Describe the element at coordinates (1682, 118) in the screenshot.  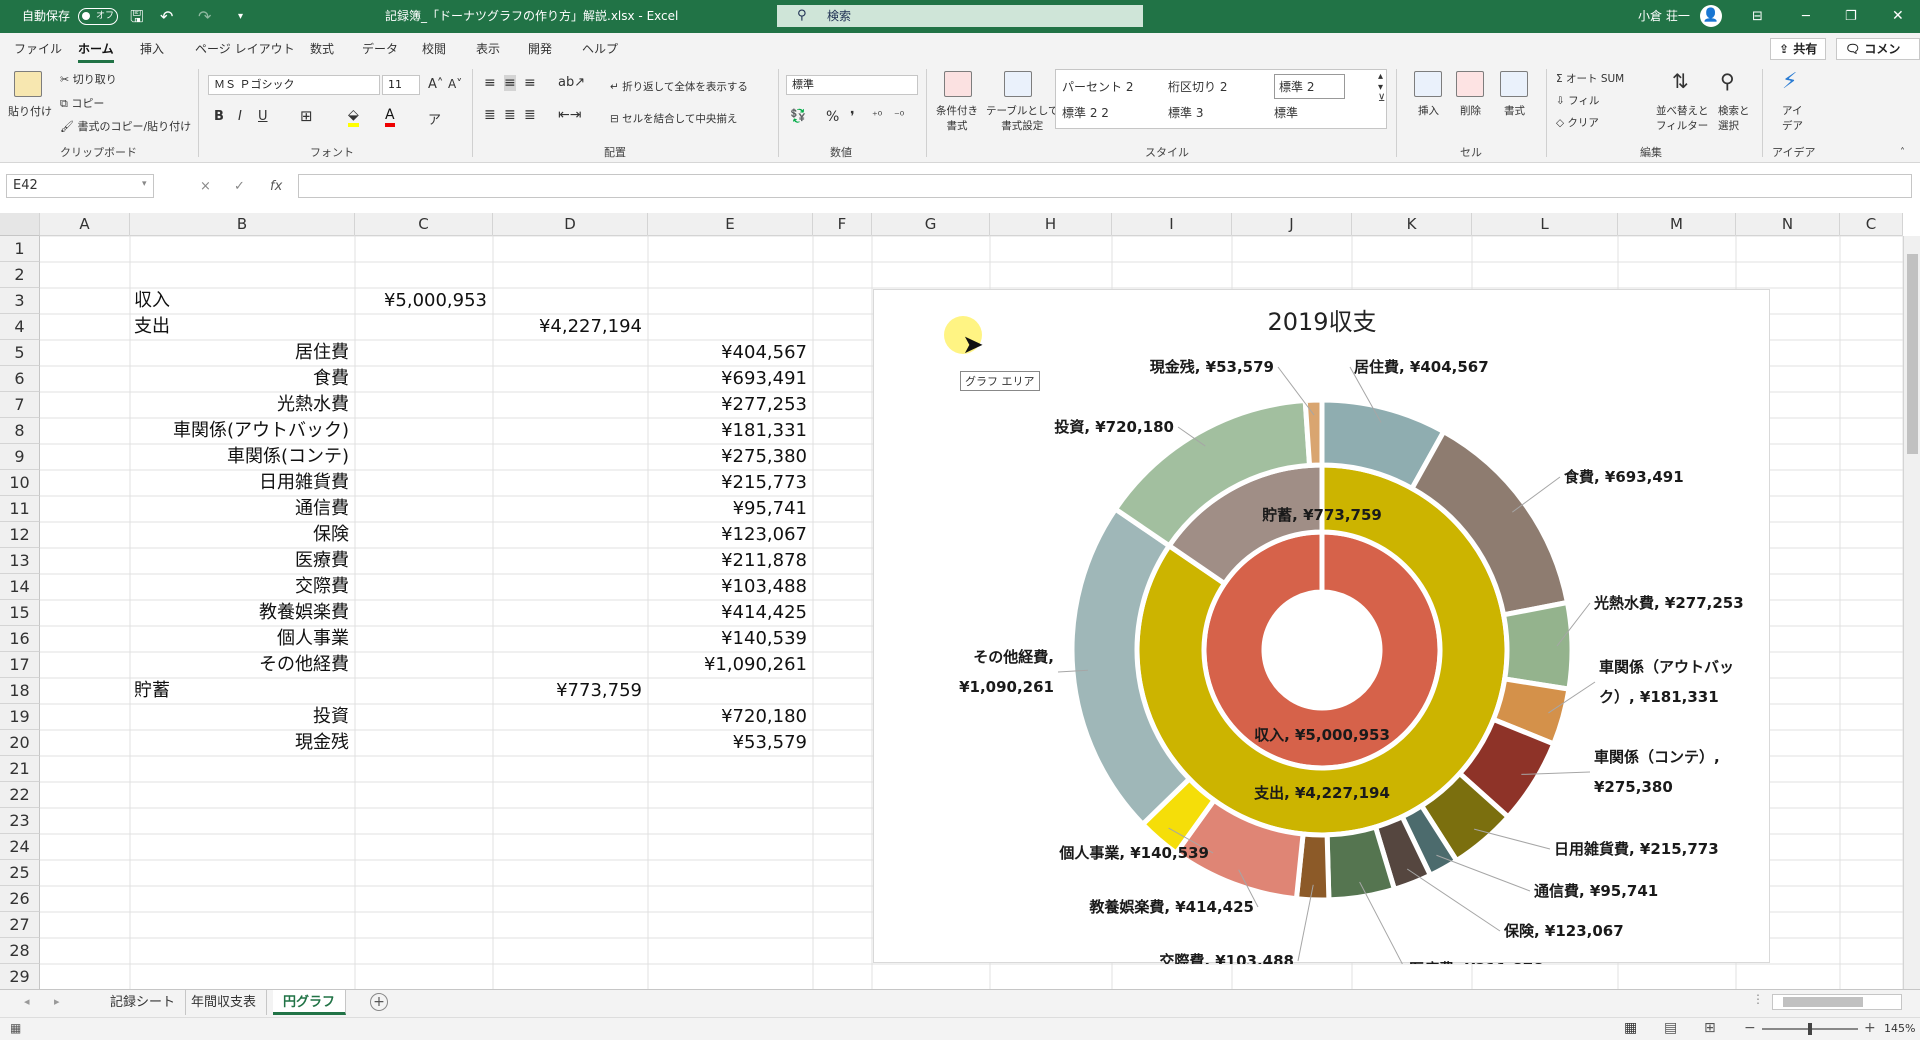
I see `sort-filter-button: 並べ替えと フィルター` at that location.